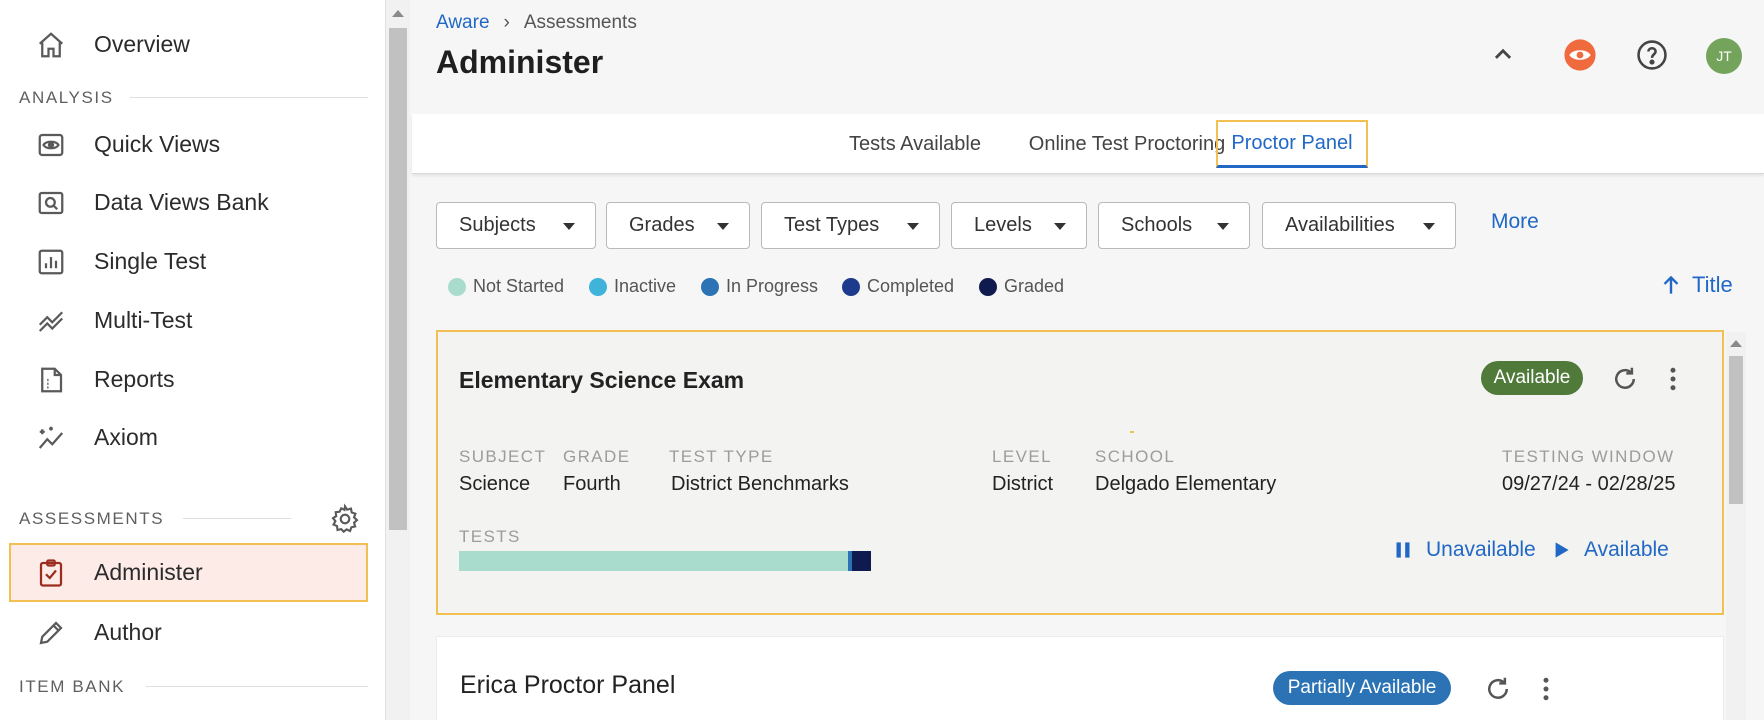 The image size is (1764, 720). What do you see at coordinates (506, 22) in the screenshot?
I see `chevron-right-icon: ›` at bounding box center [506, 22].